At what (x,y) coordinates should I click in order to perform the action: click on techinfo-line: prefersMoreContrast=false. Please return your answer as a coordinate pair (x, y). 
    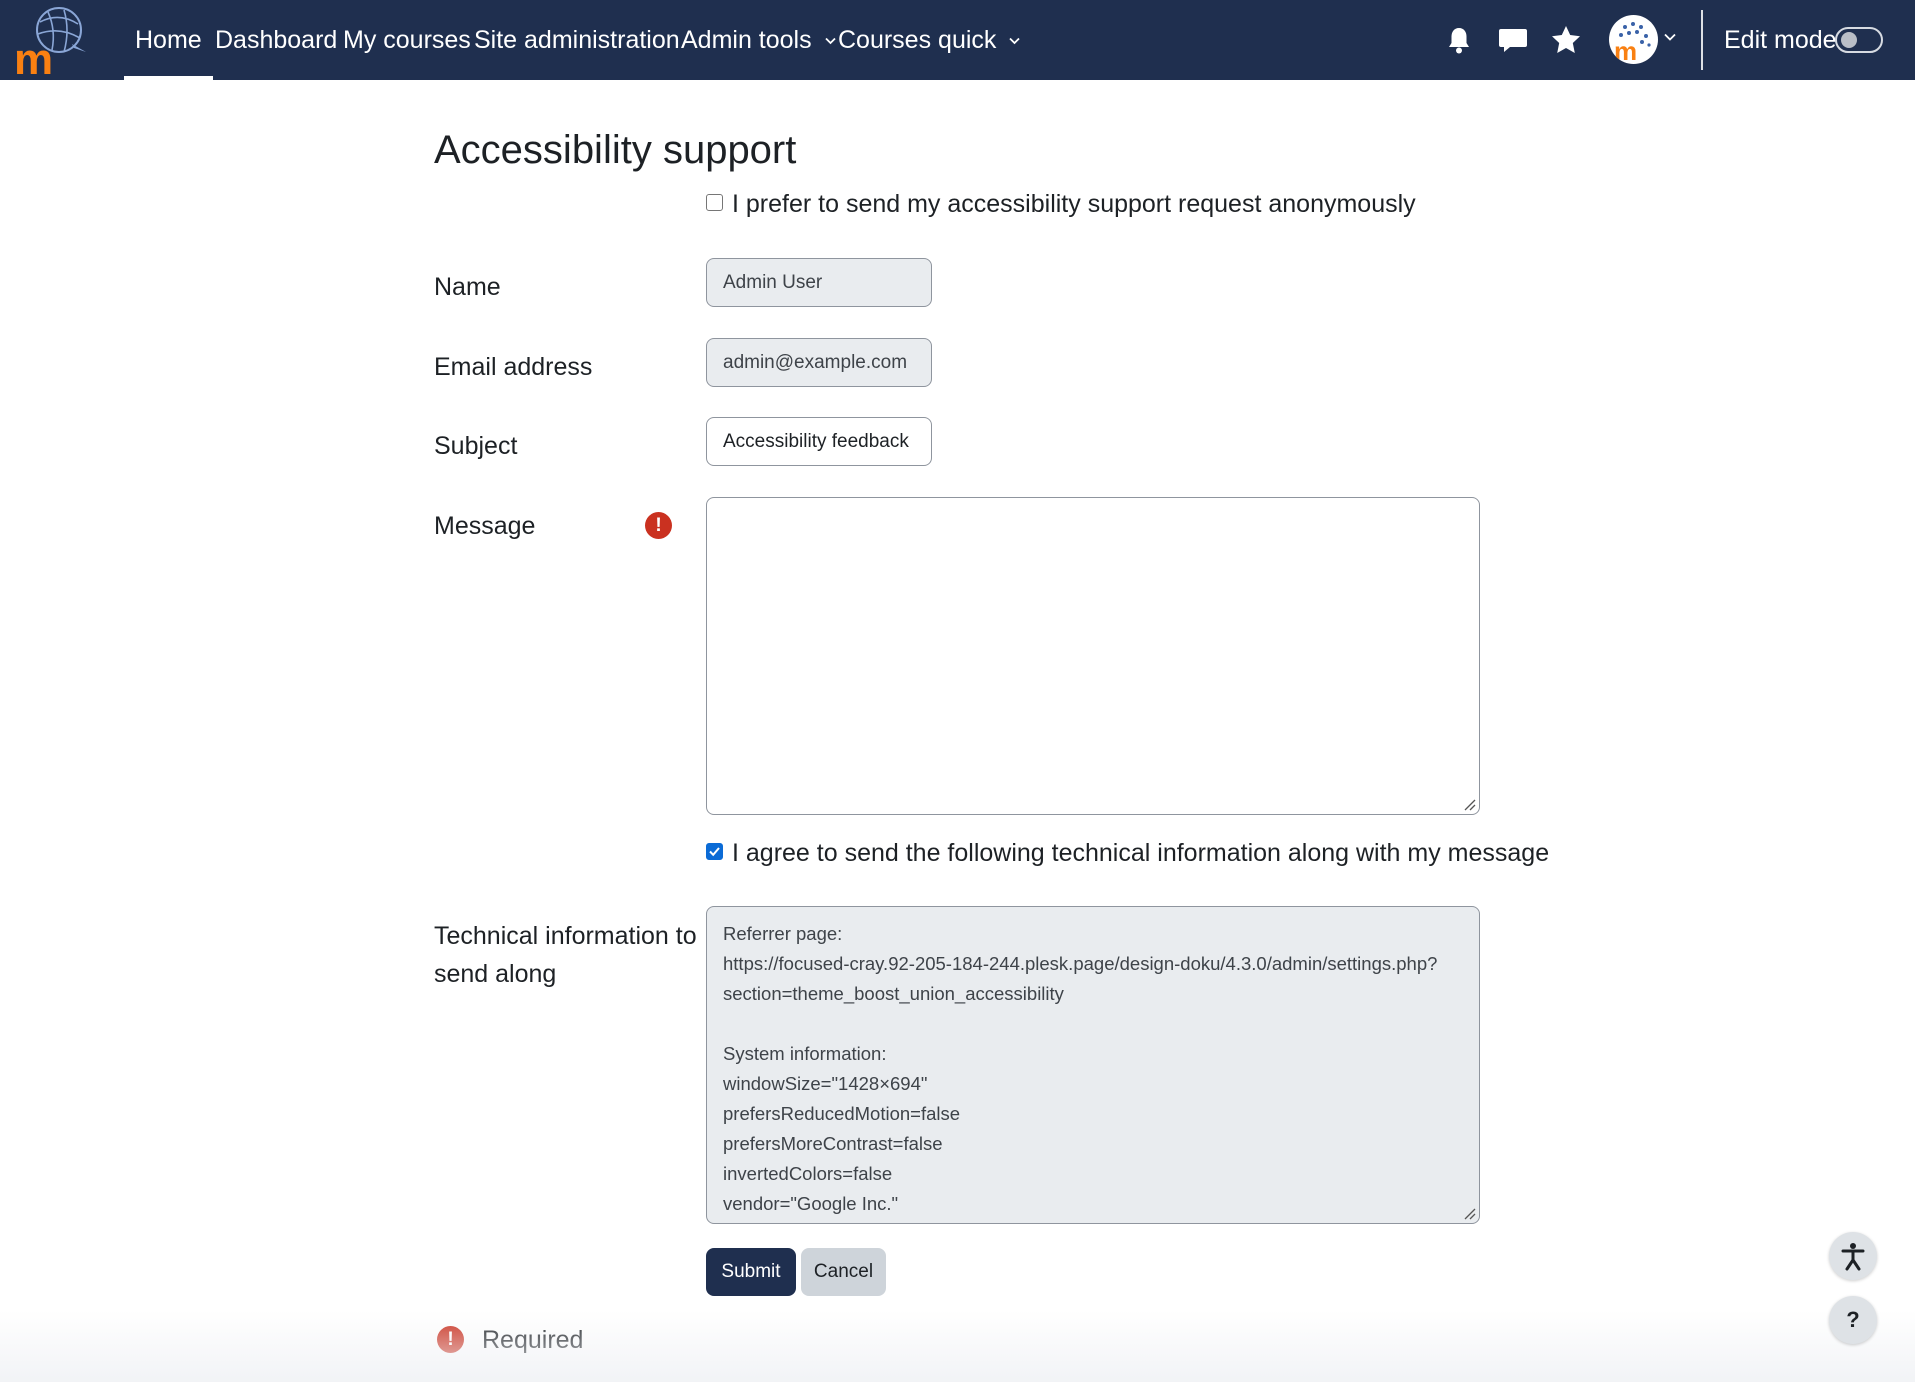
    Looking at the image, I should click on (833, 1143).